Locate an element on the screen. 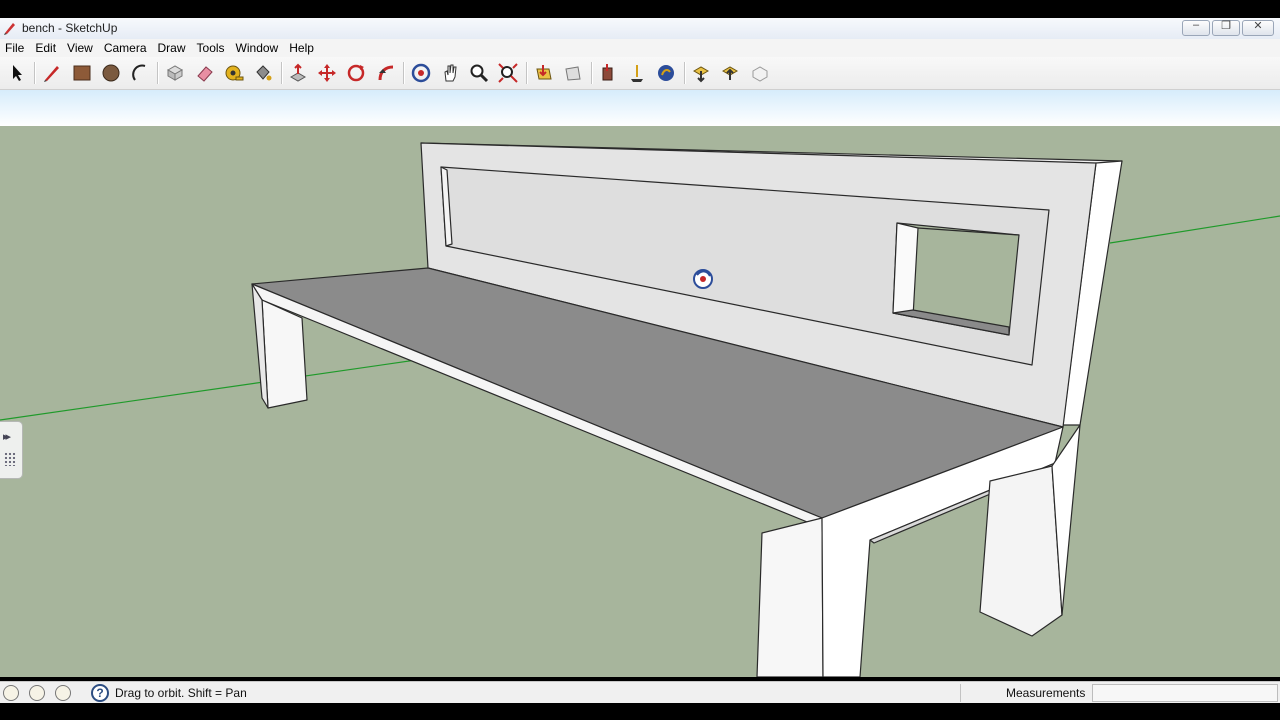 Image resolution: width=1280 pixels, height=720 pixels. push-pull-icon is located at coordinates (298, 73).